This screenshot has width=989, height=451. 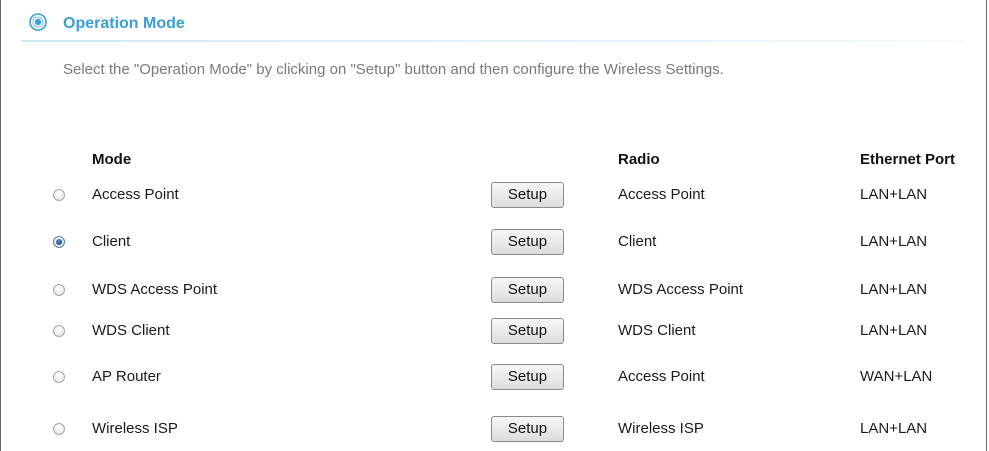 I want to click on radio-value: Wireless ISP, so click(x=661, y=428).